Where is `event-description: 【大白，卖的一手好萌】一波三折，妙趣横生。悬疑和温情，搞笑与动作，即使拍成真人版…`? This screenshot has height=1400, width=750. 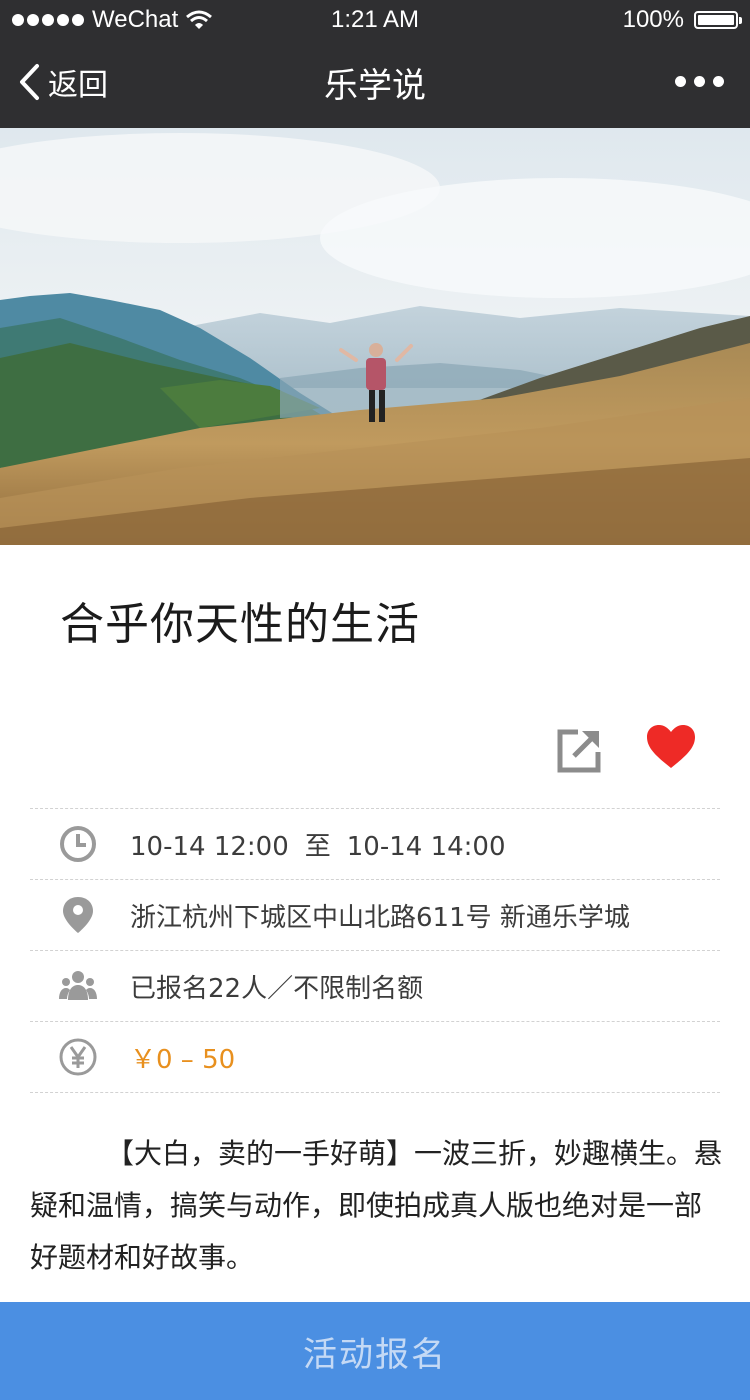 event-description: 【大白，卖的一手好萌】一波三折，妙趣横生。悬疑和温情，搞笑与动作，即使拍成真人版… is located at coordinates (376, 1205).